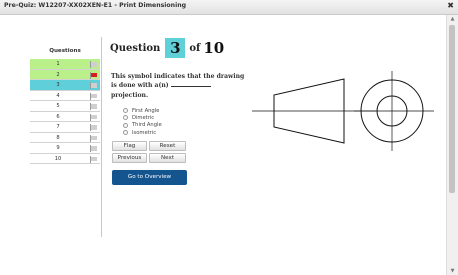  What do you see at coordinates (65, 117) in the screenshot?
I see `question-row: 6` at bounding box center [65, 117].